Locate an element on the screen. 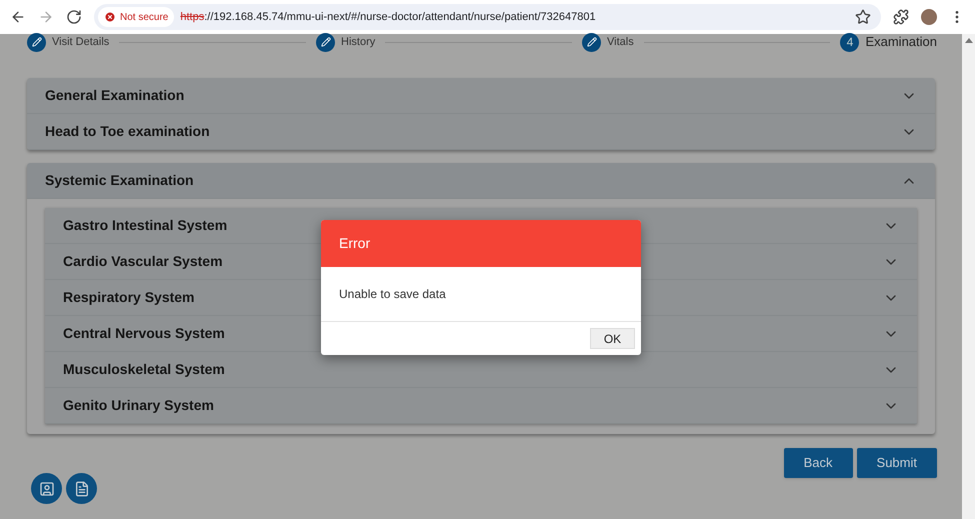  step-label: Vitals is located at coordinates (620, 42).